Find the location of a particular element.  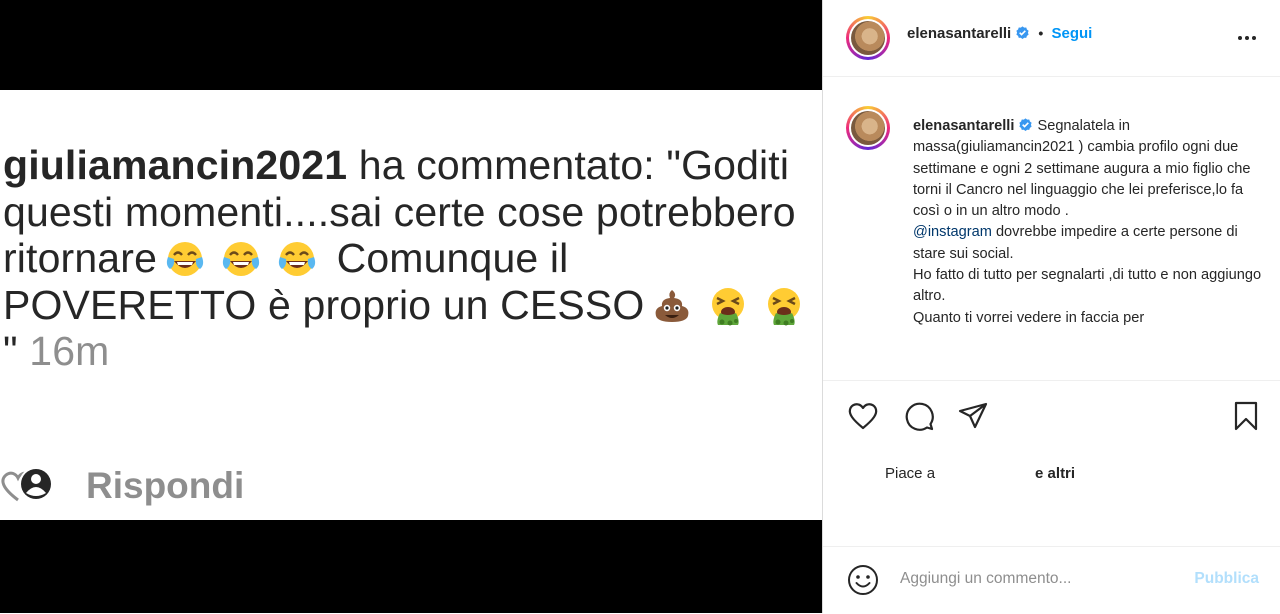

post-header: elenasantarelli • Segui is located at coordinates (1051, 38).